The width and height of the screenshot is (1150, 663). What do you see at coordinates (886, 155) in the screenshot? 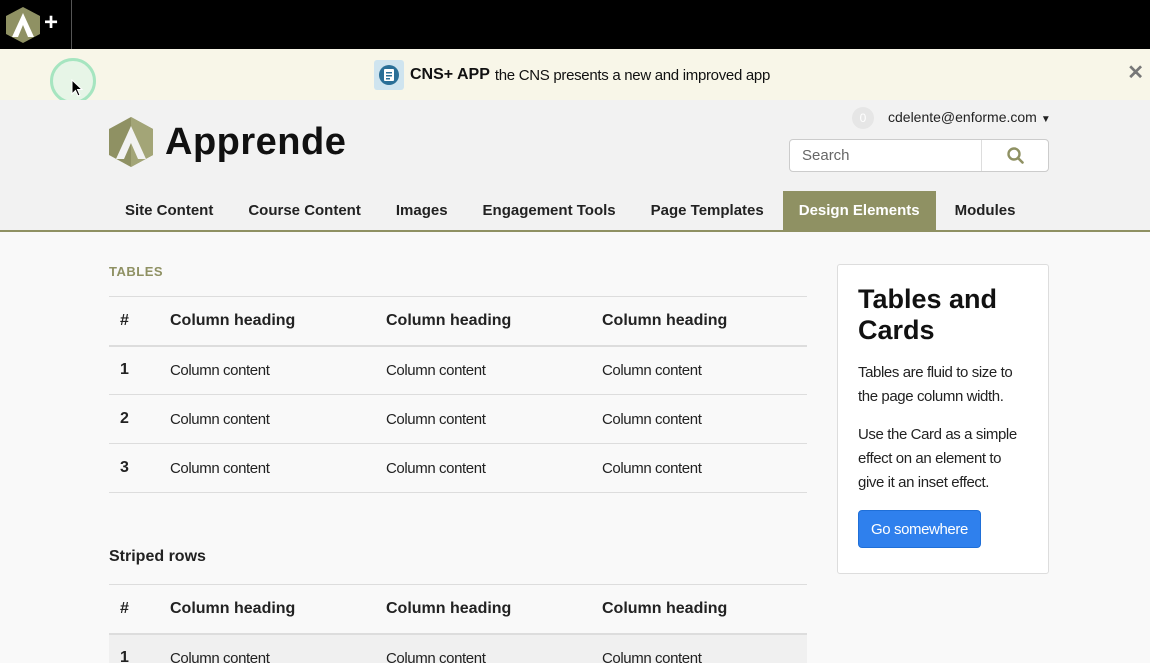
I see `search-input` at bounding box center [886, 155].